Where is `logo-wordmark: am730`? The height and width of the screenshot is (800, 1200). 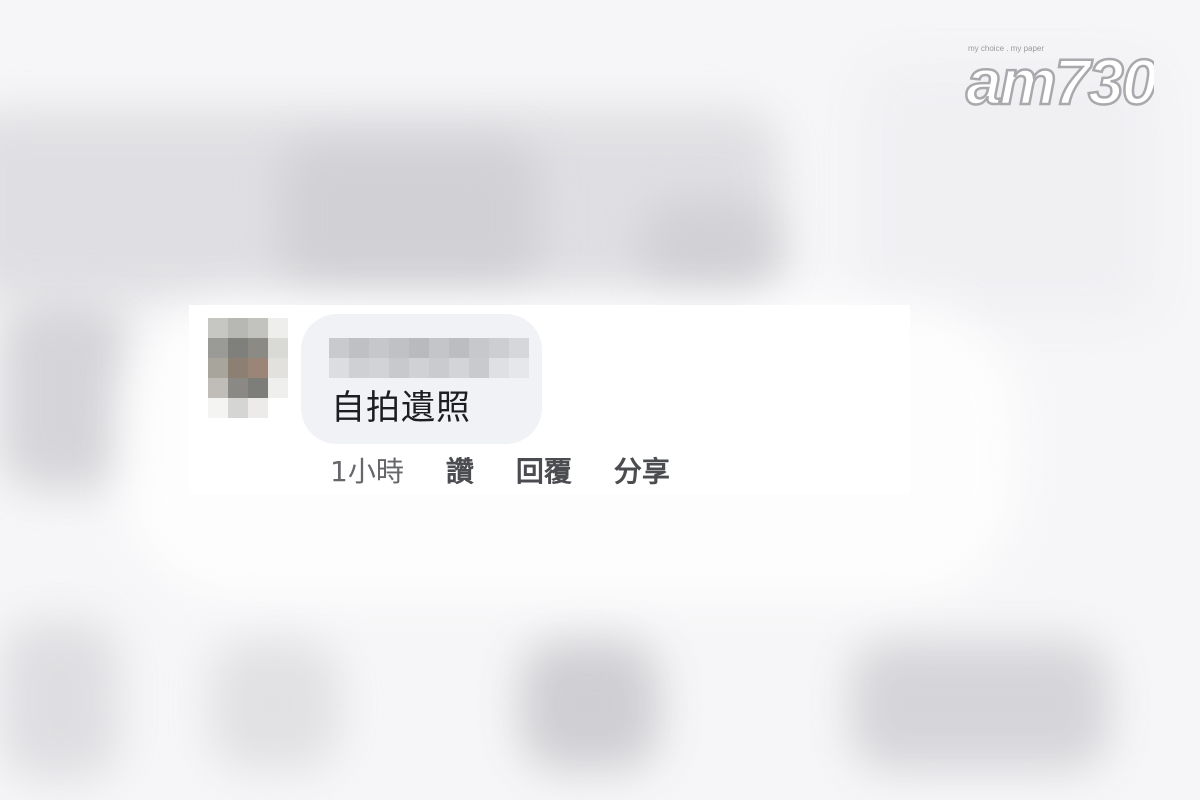 logo-wordmark: am730 is located at coordinates (1060, 80).